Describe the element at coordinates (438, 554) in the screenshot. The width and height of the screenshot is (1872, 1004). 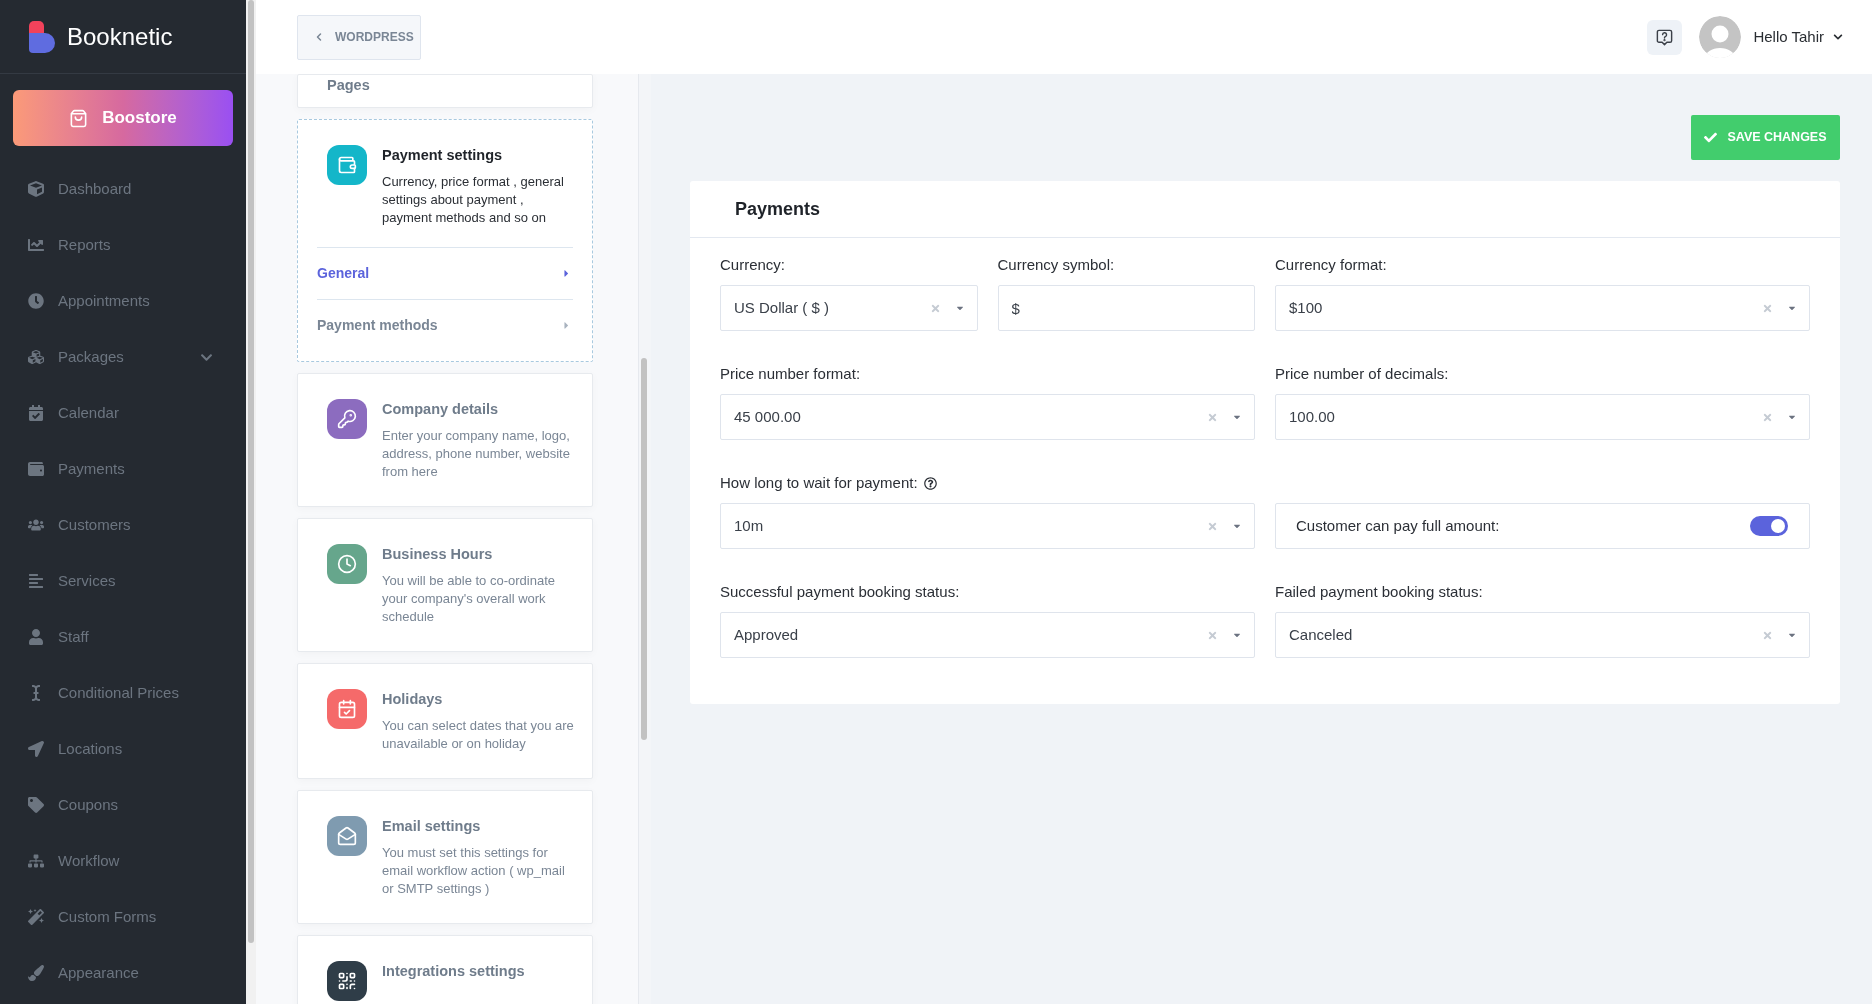
I see `card-title: Business Hours` at that location.